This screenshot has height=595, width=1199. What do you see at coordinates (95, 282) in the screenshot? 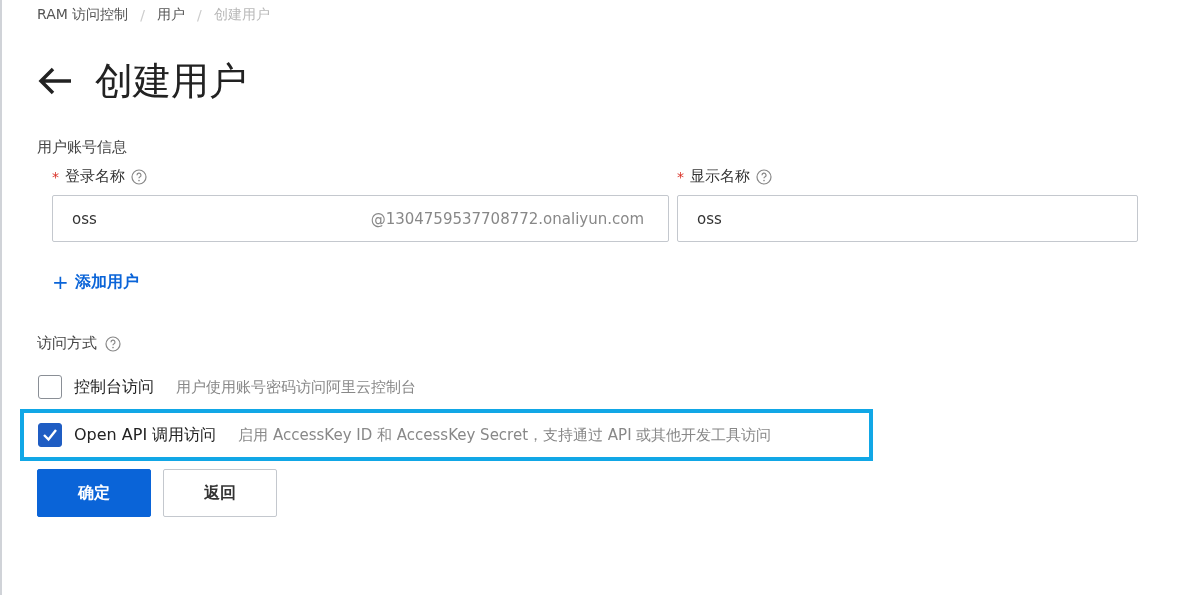
I see `add-user-link: + 添加用户` at bounding box center [95, 282].